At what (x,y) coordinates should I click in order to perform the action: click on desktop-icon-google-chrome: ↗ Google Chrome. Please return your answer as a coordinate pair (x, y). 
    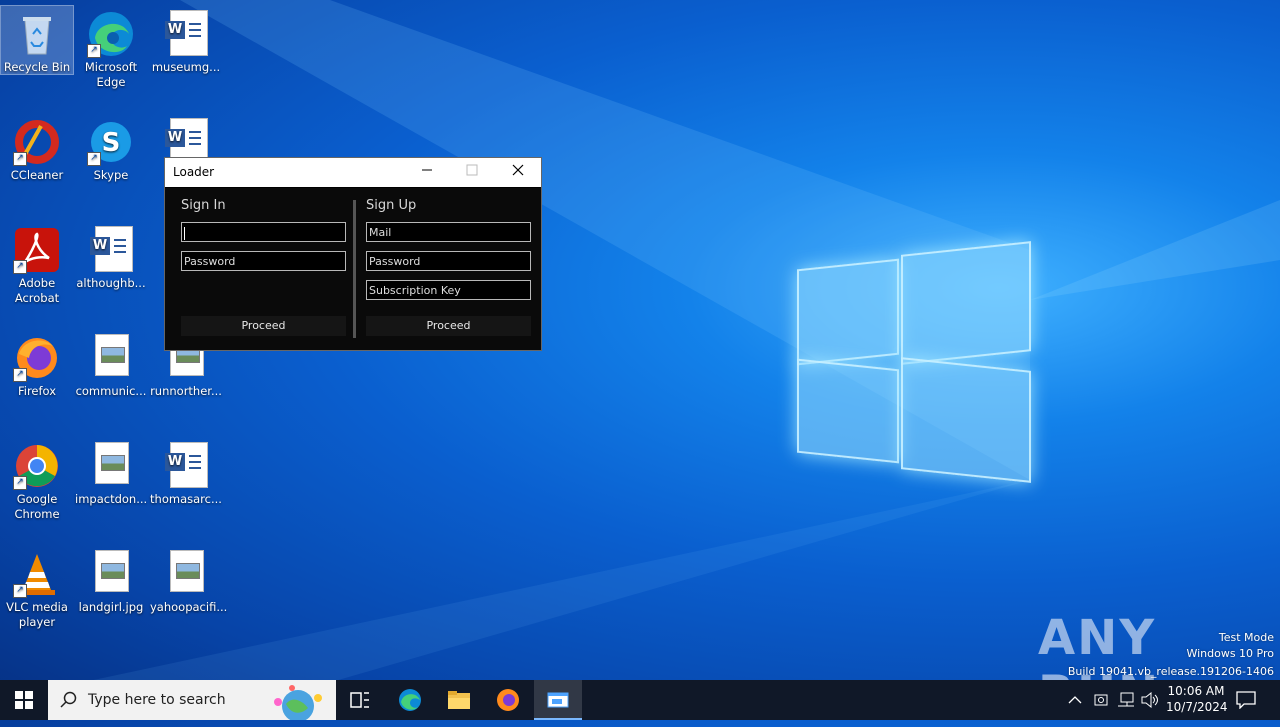
    Looking at the image, I should click on (37, 480).